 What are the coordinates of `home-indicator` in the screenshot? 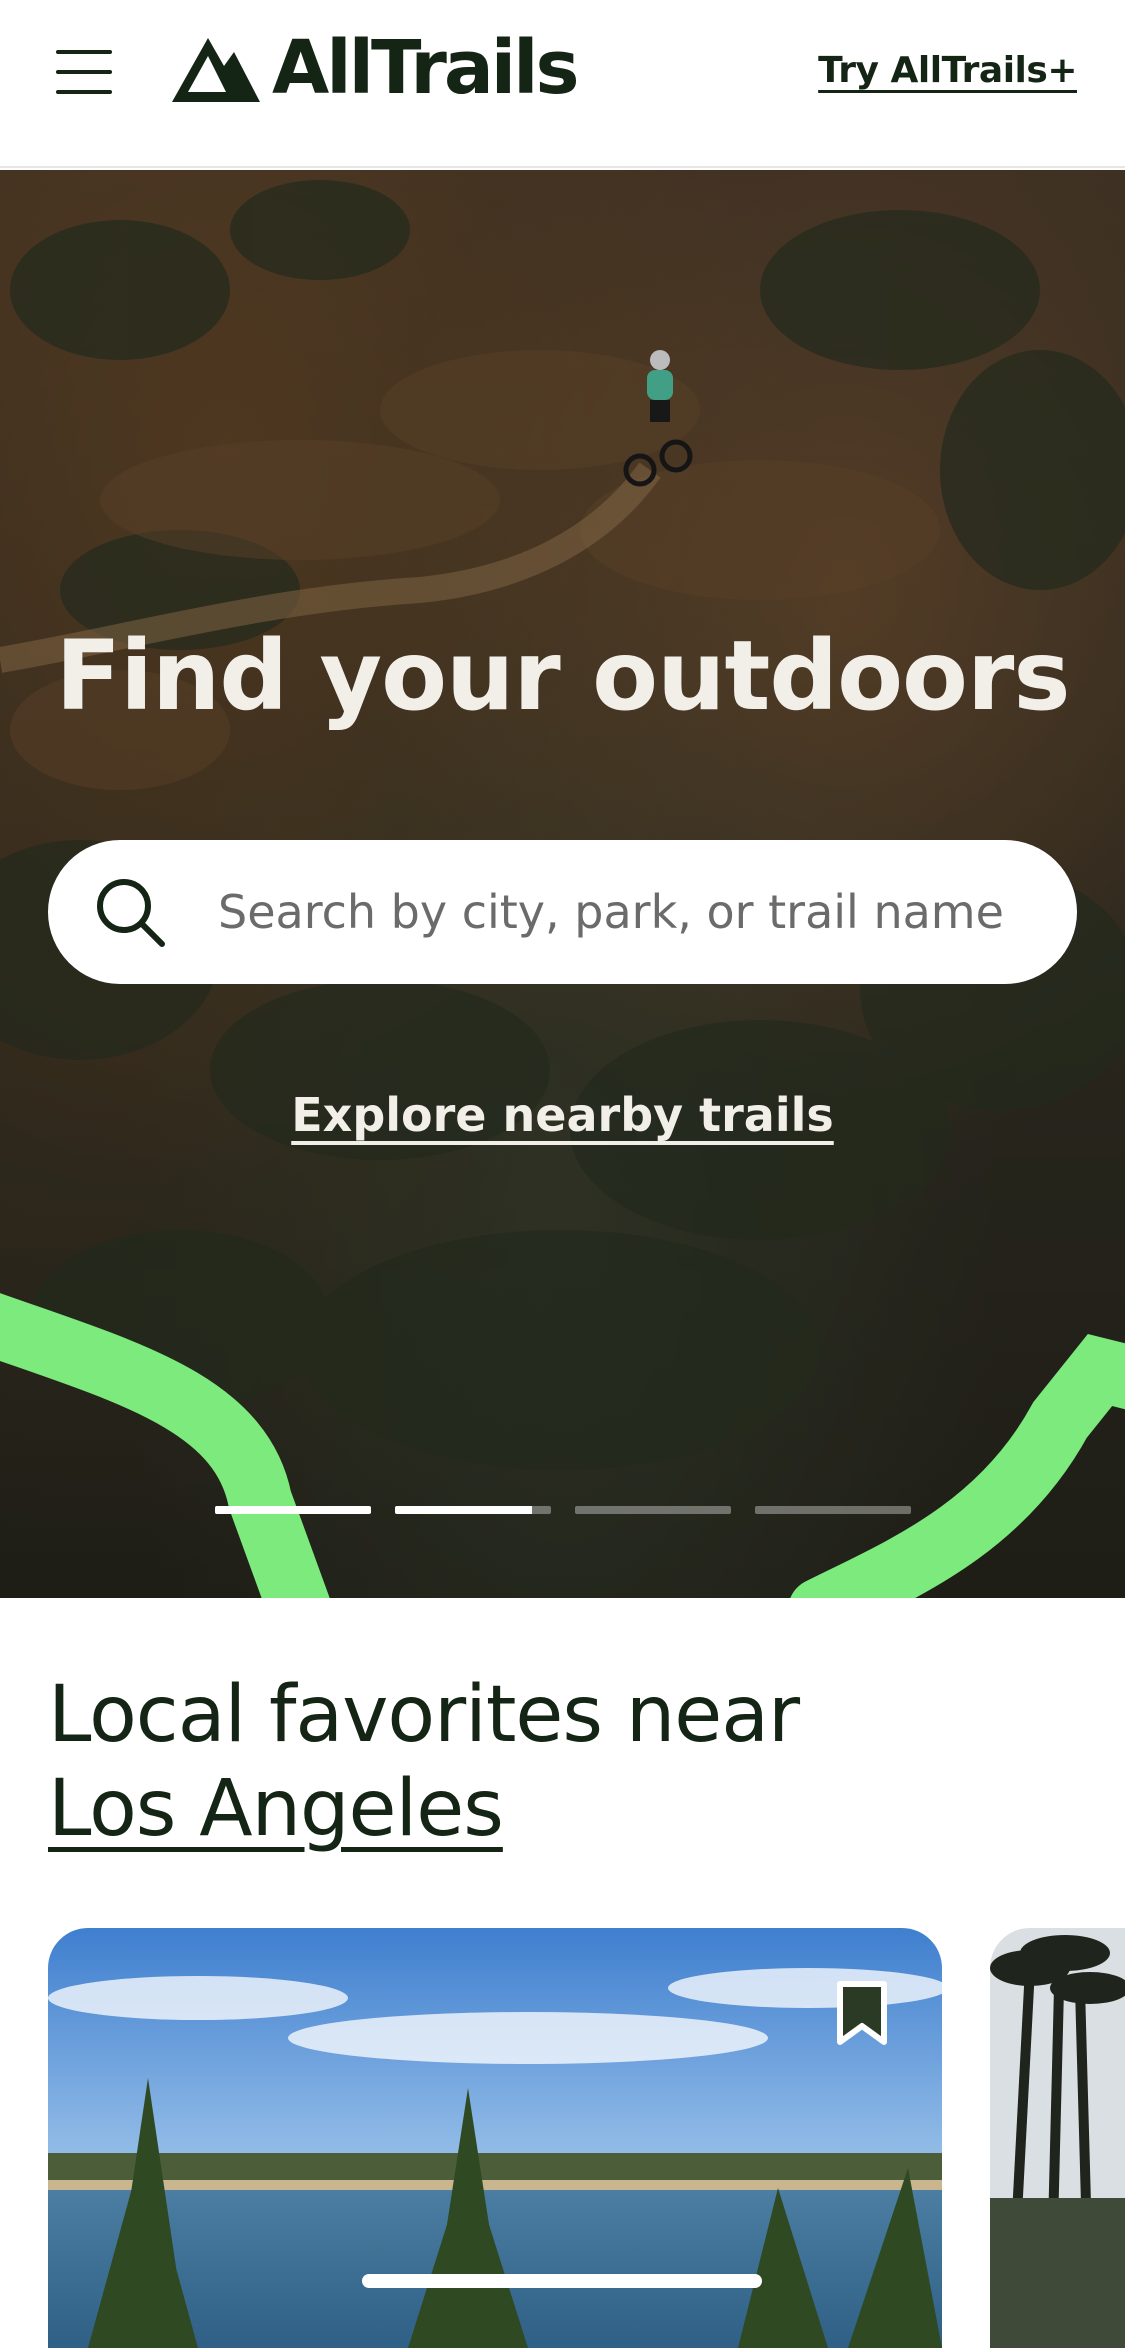 It's located at (562, 2281).